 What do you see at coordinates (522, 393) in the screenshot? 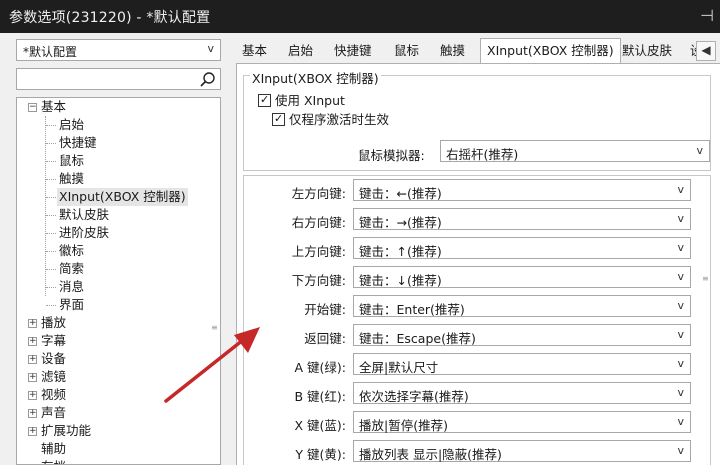
I see `mapping-dropdown-b: 依次选择字幕(推荐) v` at bounding box center [522, 393].